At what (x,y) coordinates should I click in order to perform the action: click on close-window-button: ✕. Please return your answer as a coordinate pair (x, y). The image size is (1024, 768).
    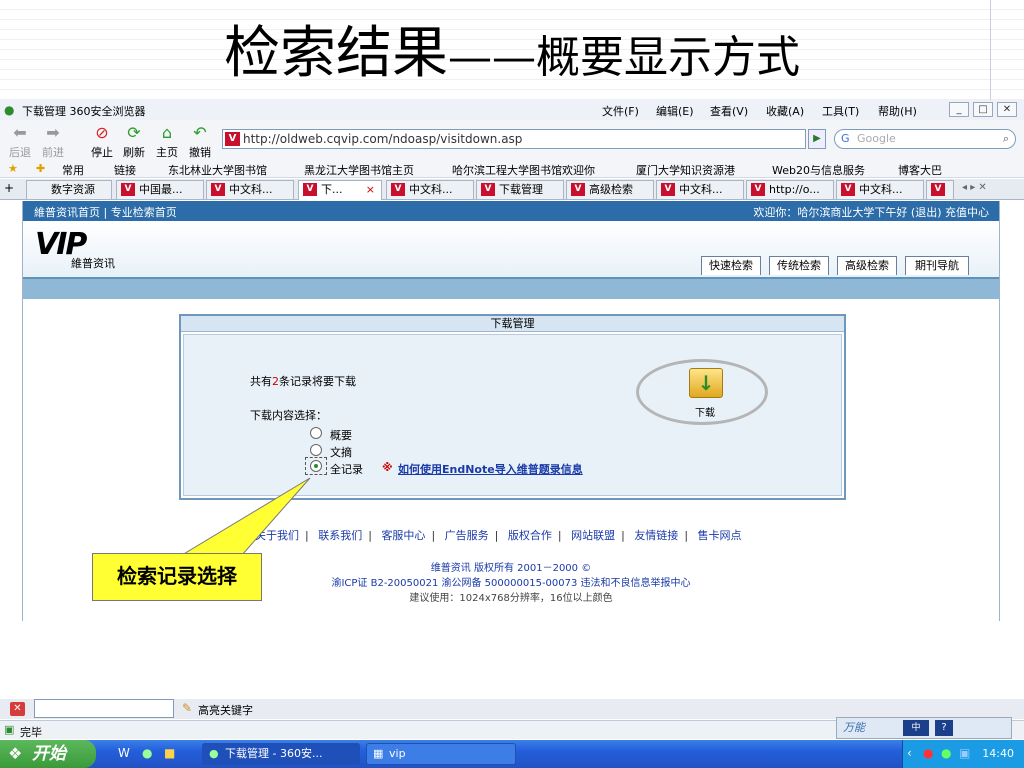
    Looking at the image, I should click on (1007, 109).